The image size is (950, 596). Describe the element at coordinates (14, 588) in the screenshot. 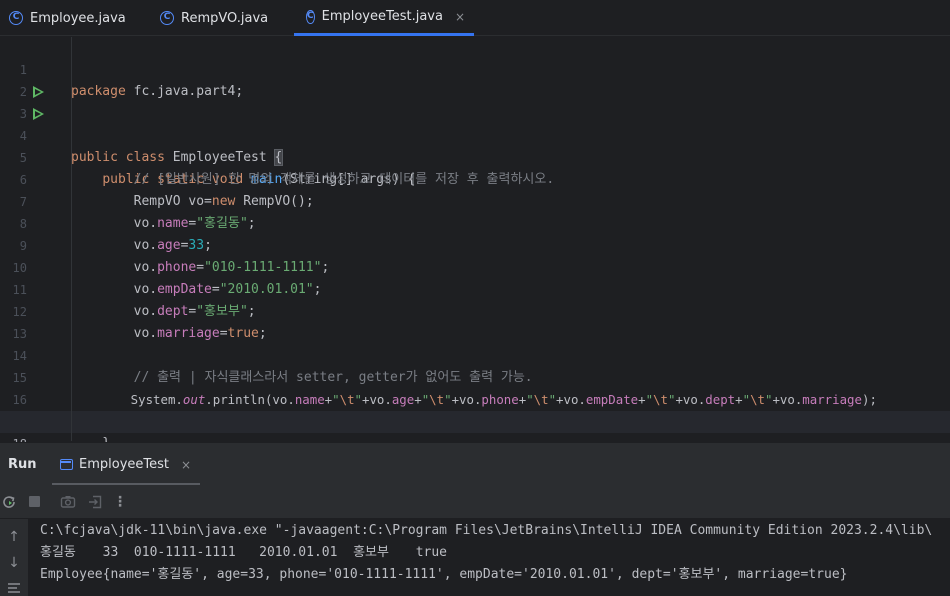

I see `soft-wrap-icon` at that location.